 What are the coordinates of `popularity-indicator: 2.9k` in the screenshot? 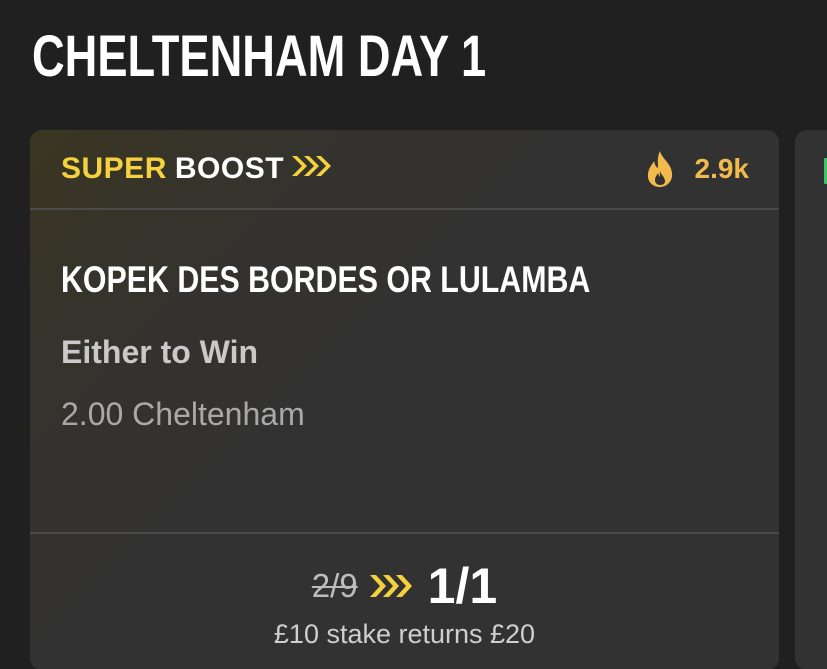 It's located at (697, 169).